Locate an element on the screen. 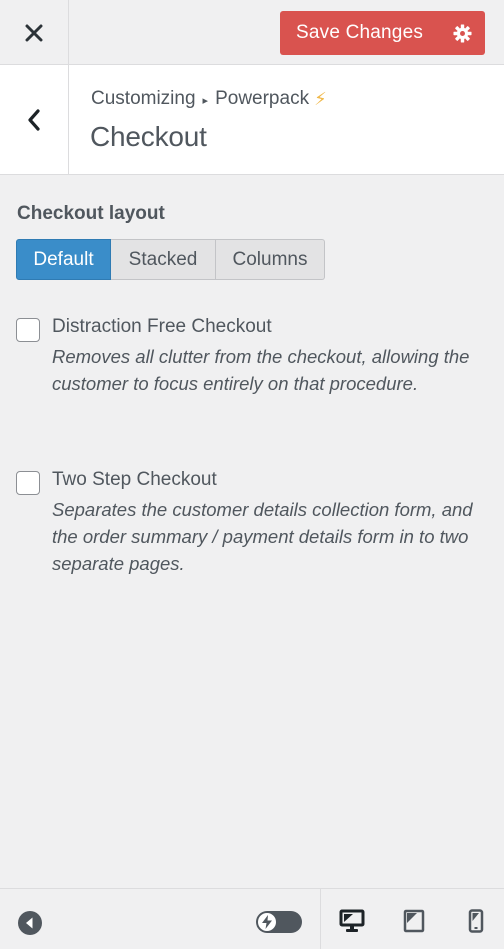 This screenshot has width=504, height=949. distraction-free-checkbox is located at coordinates (28, 330).